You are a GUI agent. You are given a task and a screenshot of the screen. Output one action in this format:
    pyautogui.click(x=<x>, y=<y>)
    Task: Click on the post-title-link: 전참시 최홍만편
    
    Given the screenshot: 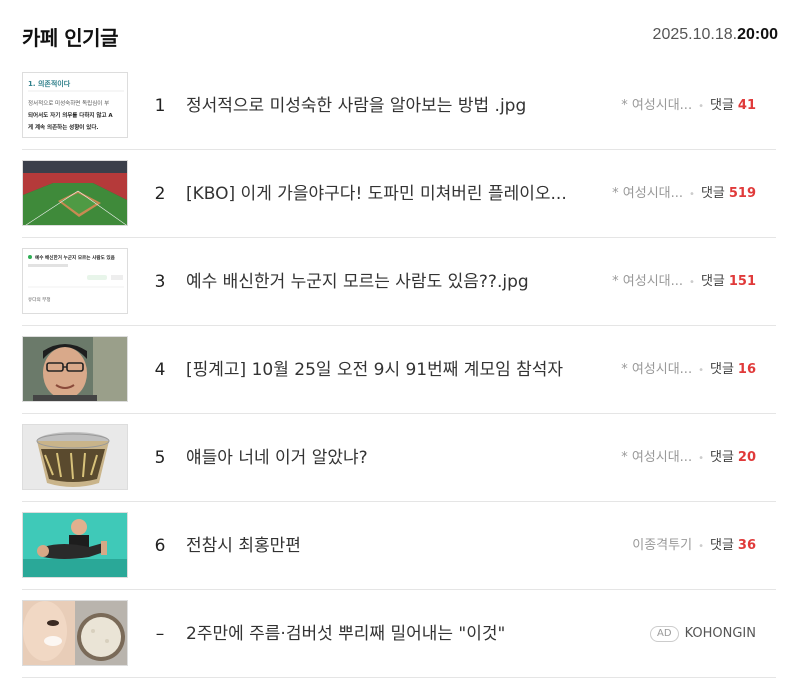 What is the action you would take?
    pyautogui.click(x=391, y=546)
    